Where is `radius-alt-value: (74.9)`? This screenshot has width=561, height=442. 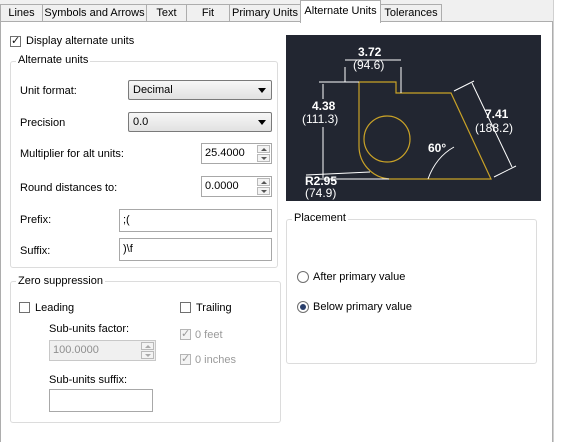
radius-alt-value: (74.9) is located at coordinates (321, 193).